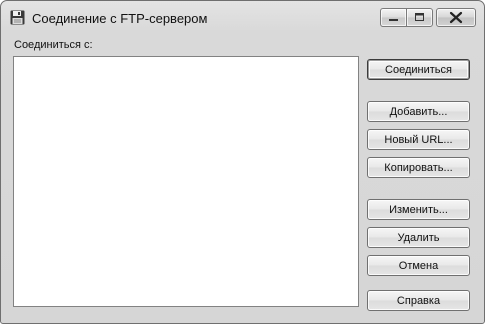 The width and height of the screenshot is (485, 324). What do you see at coordinates (120, 18) in the screenshot?
I see `window-title: Соединение с FTP-сервером` at bounding box center [120, 18].